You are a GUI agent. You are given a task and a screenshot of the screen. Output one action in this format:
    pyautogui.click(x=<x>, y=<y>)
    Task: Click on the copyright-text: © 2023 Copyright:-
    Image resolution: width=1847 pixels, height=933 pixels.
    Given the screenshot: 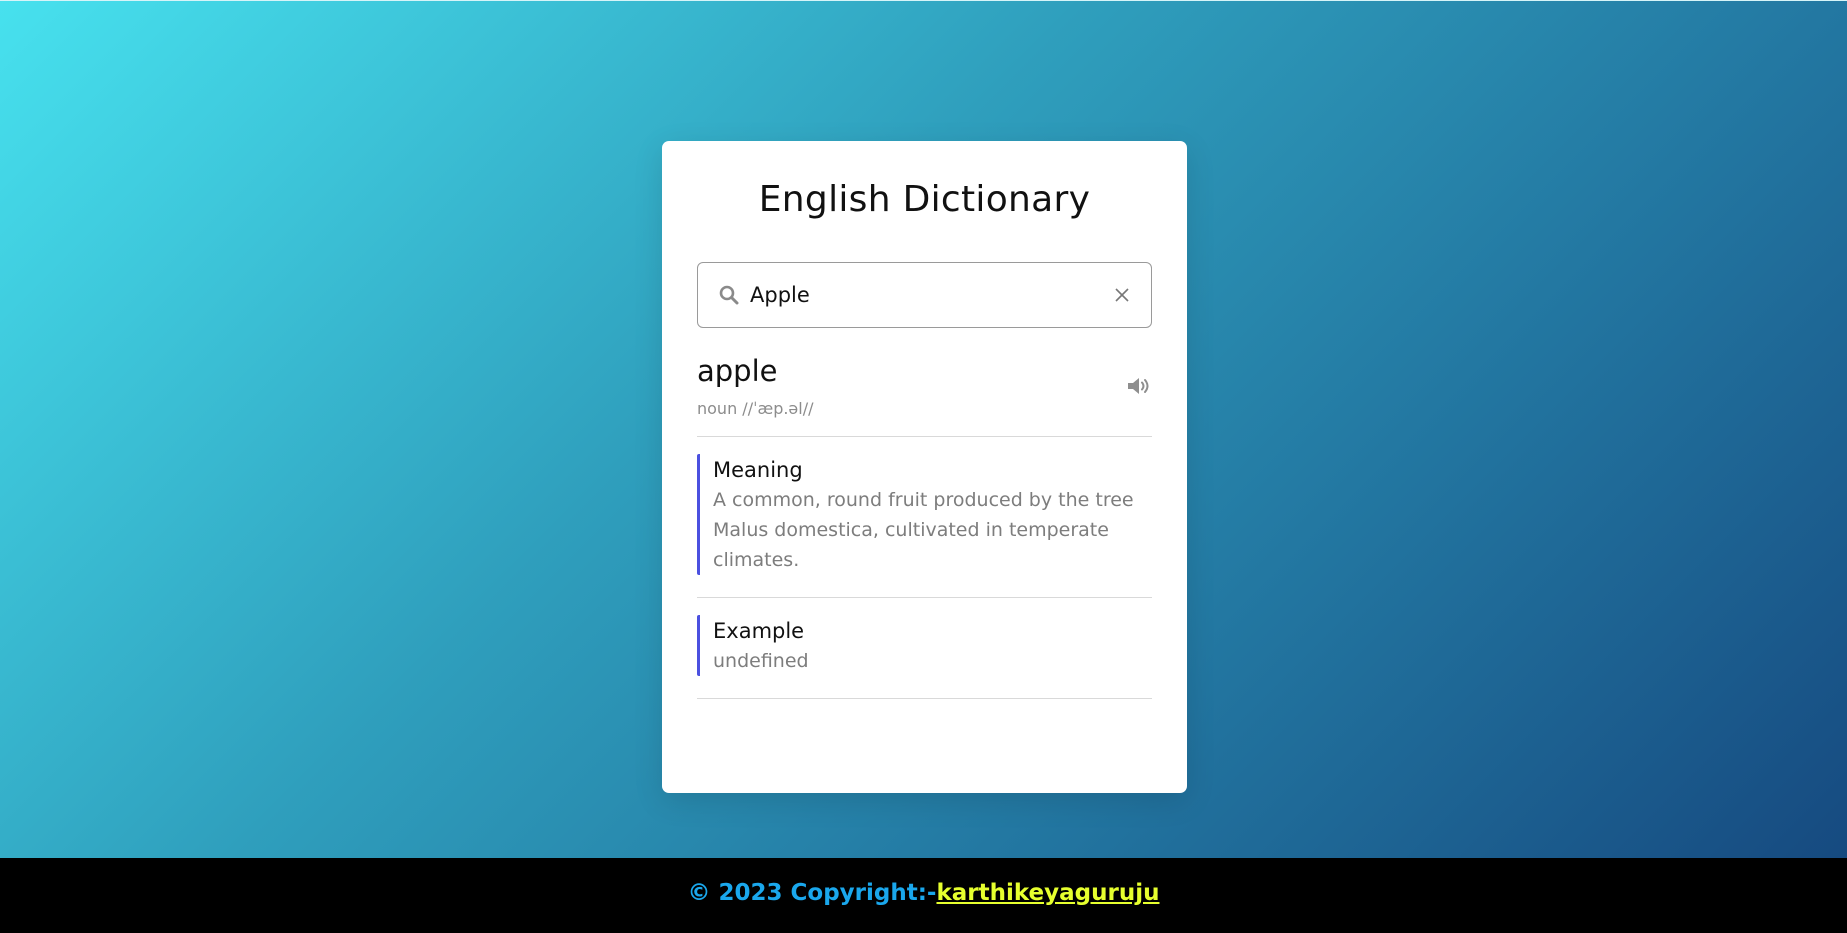 What is the action you would take?
    pyautogui.click(x=812, y=893)
    